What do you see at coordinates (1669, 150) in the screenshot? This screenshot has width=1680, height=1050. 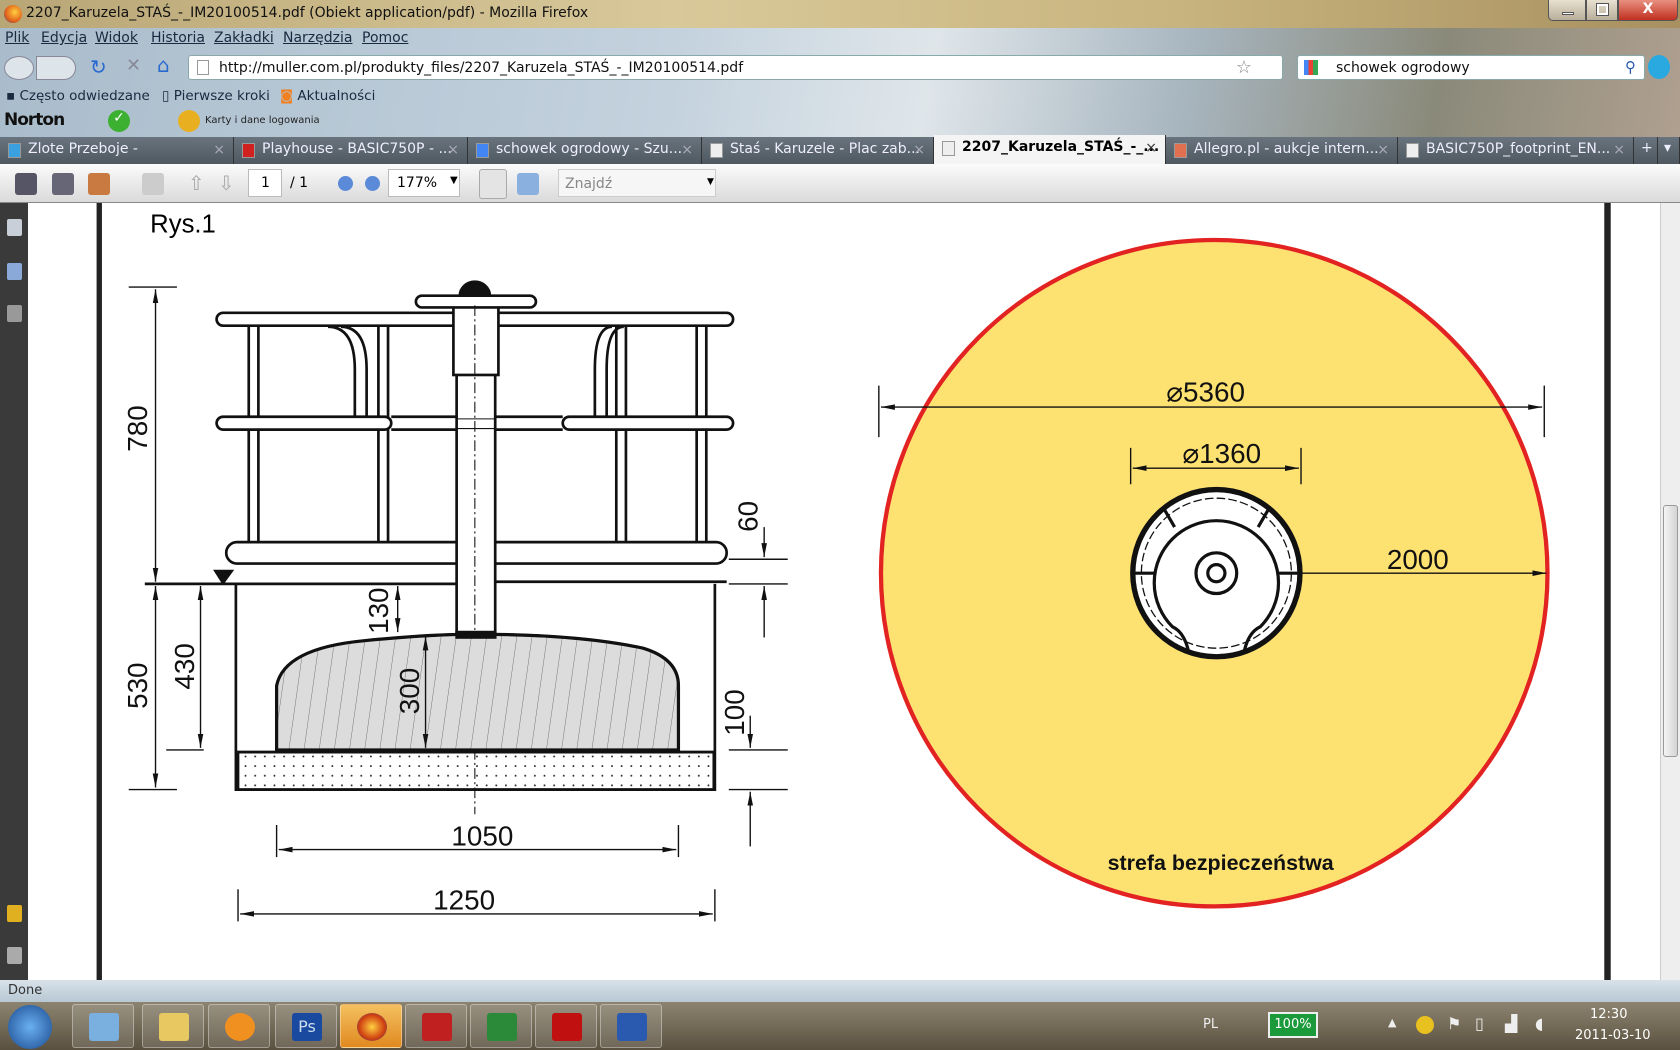 I see `tab-list-button: ▾` at bounding box center [1669, 150].